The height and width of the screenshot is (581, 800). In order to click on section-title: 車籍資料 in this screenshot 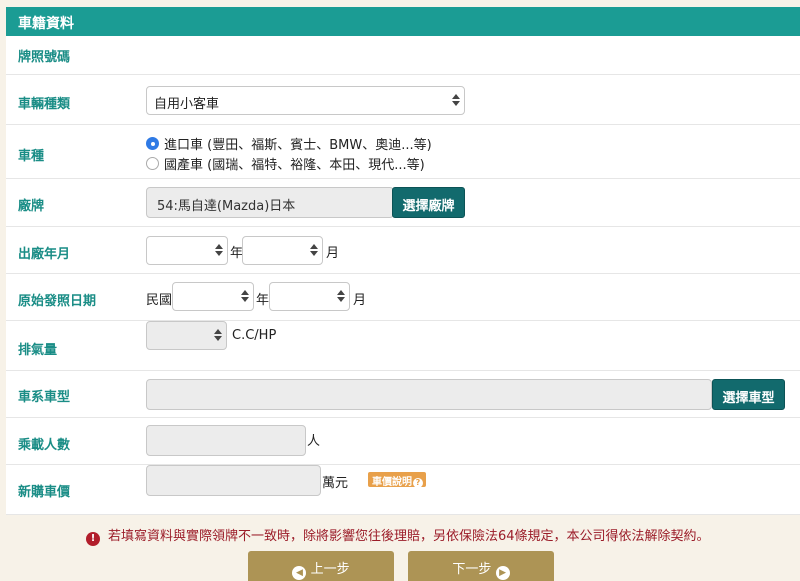, I will do `click(403, 21)`.